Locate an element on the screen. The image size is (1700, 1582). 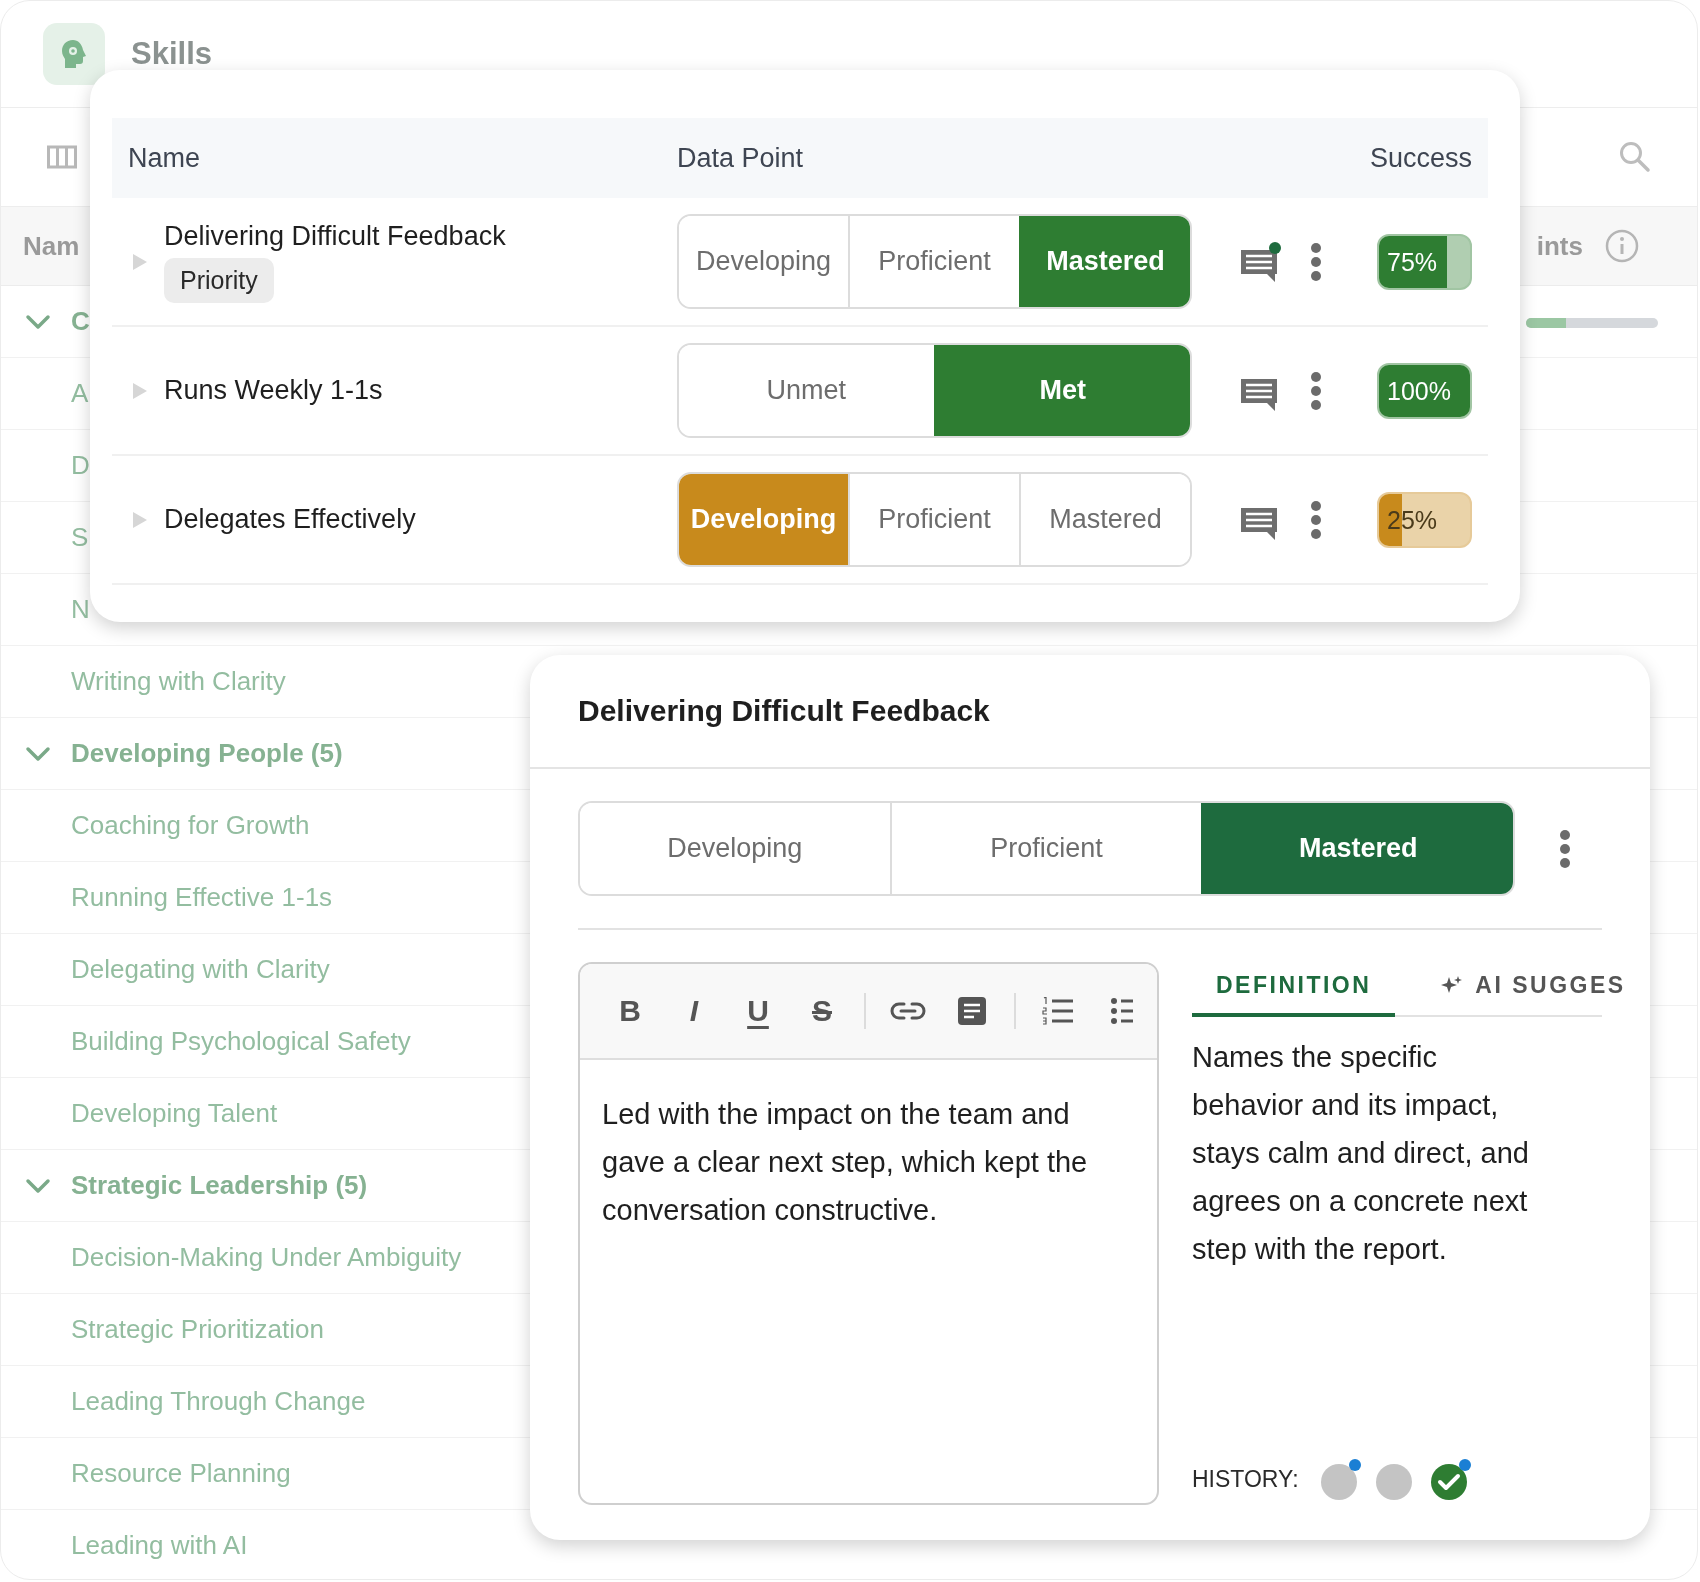
document-icon is located at coordinates (972, 1011).